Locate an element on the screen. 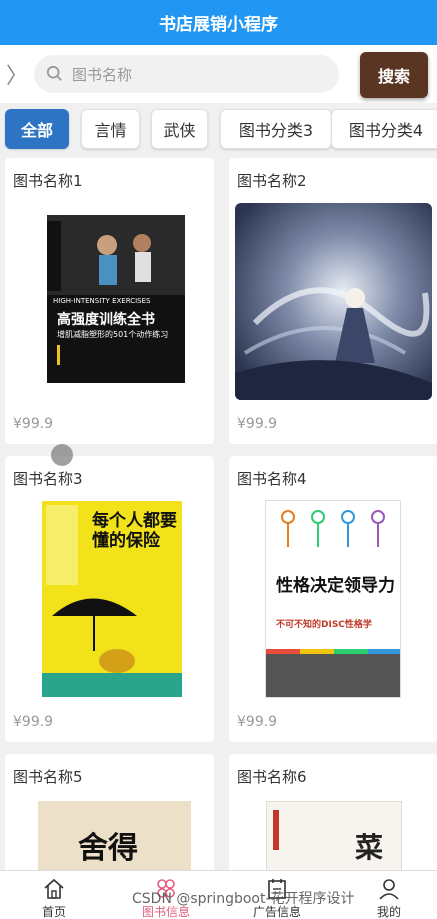  tab-romance: 言情 is located at coordinates (110, 129).